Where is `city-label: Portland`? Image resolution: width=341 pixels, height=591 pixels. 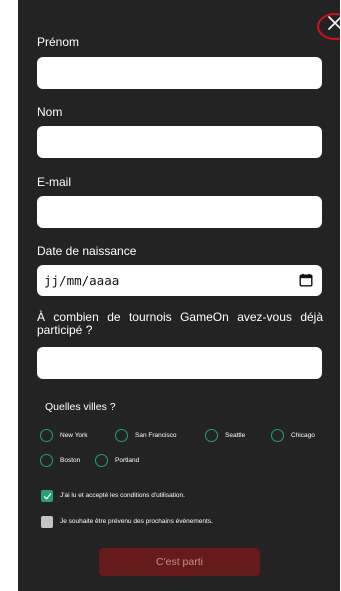 city-label: Portland is located at coordinates (127, 460).